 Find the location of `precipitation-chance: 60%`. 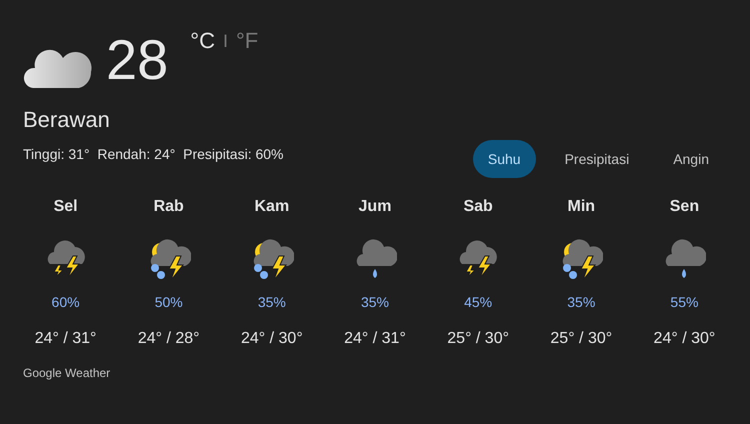

precipitation-chance: 60% is located at coordinates (66, 302).